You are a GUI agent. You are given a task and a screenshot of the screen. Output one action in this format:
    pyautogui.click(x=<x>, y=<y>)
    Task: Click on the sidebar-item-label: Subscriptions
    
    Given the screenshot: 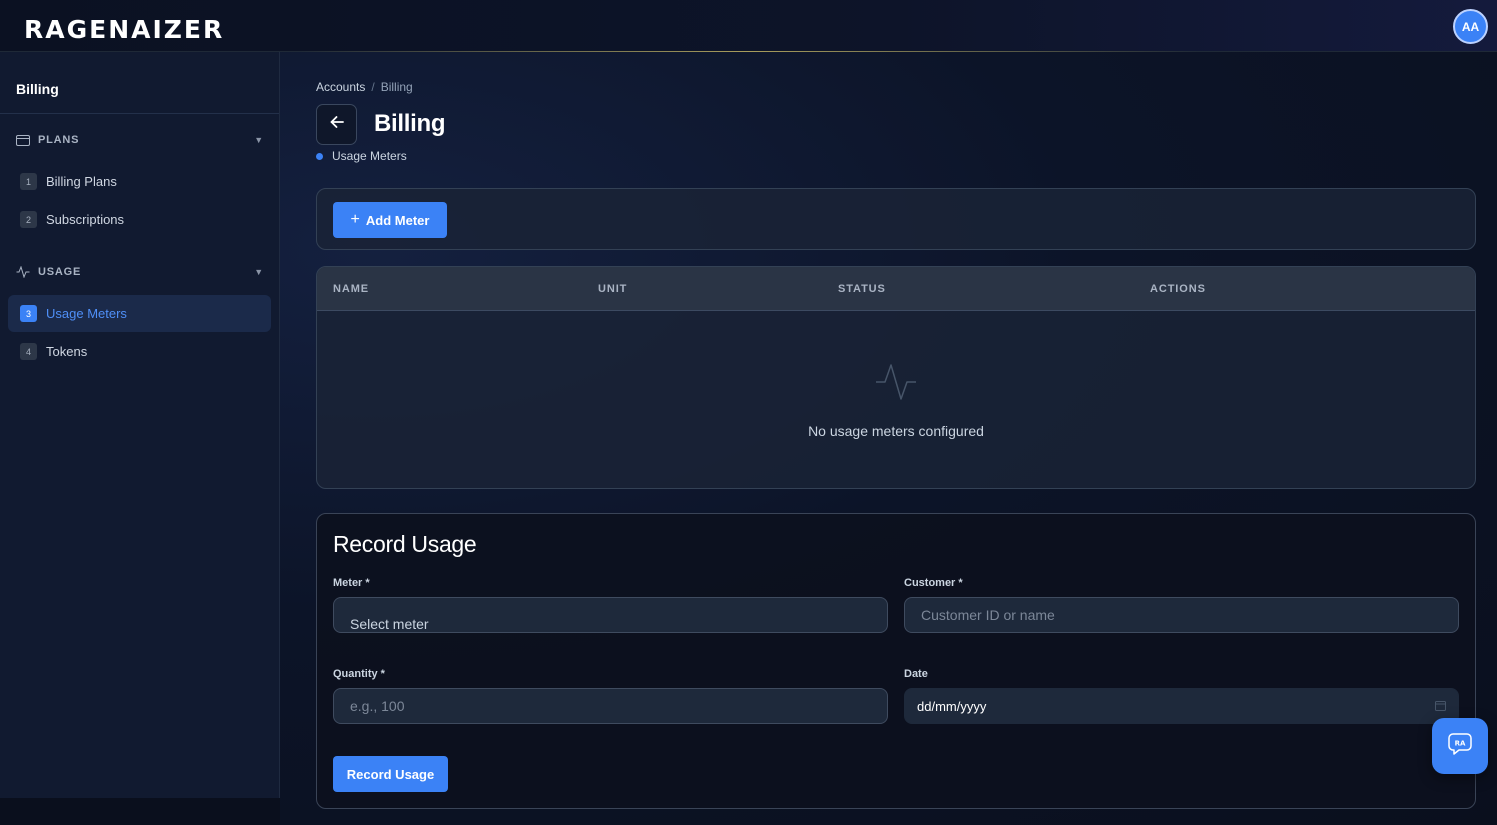 What is the action you would take?
    pyautogui.click(x=85, y=219)
    